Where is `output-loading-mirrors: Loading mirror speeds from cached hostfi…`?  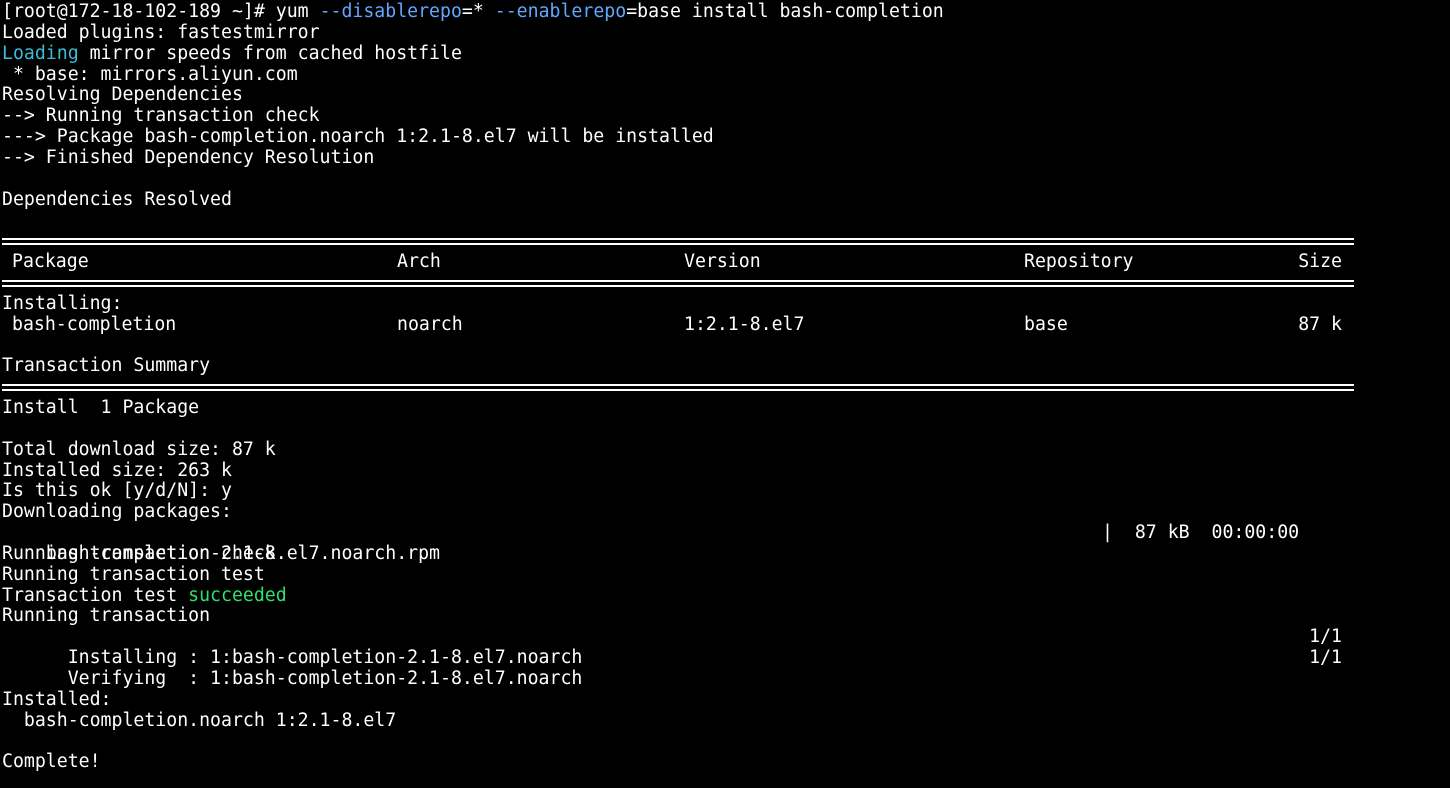
output-loading-mirrors: Loading mirror speeds from cached hostfi… is located at coordinates (726, 54).